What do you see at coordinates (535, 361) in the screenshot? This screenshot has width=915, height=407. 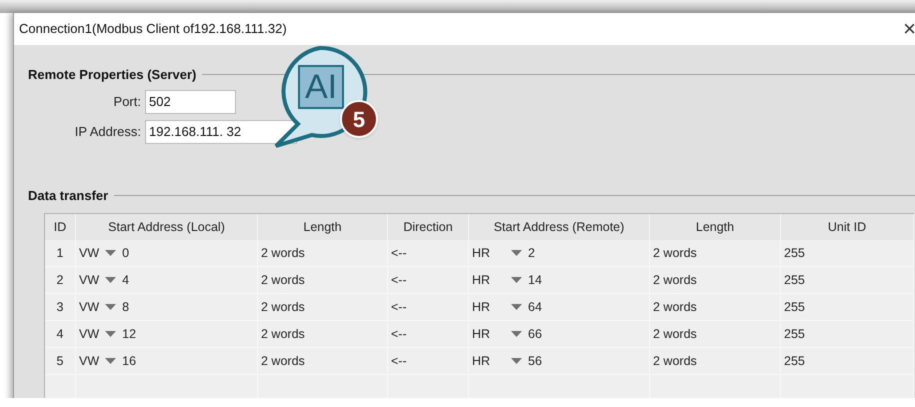 I see `address-value: 56` at bounding box center [535, 361].